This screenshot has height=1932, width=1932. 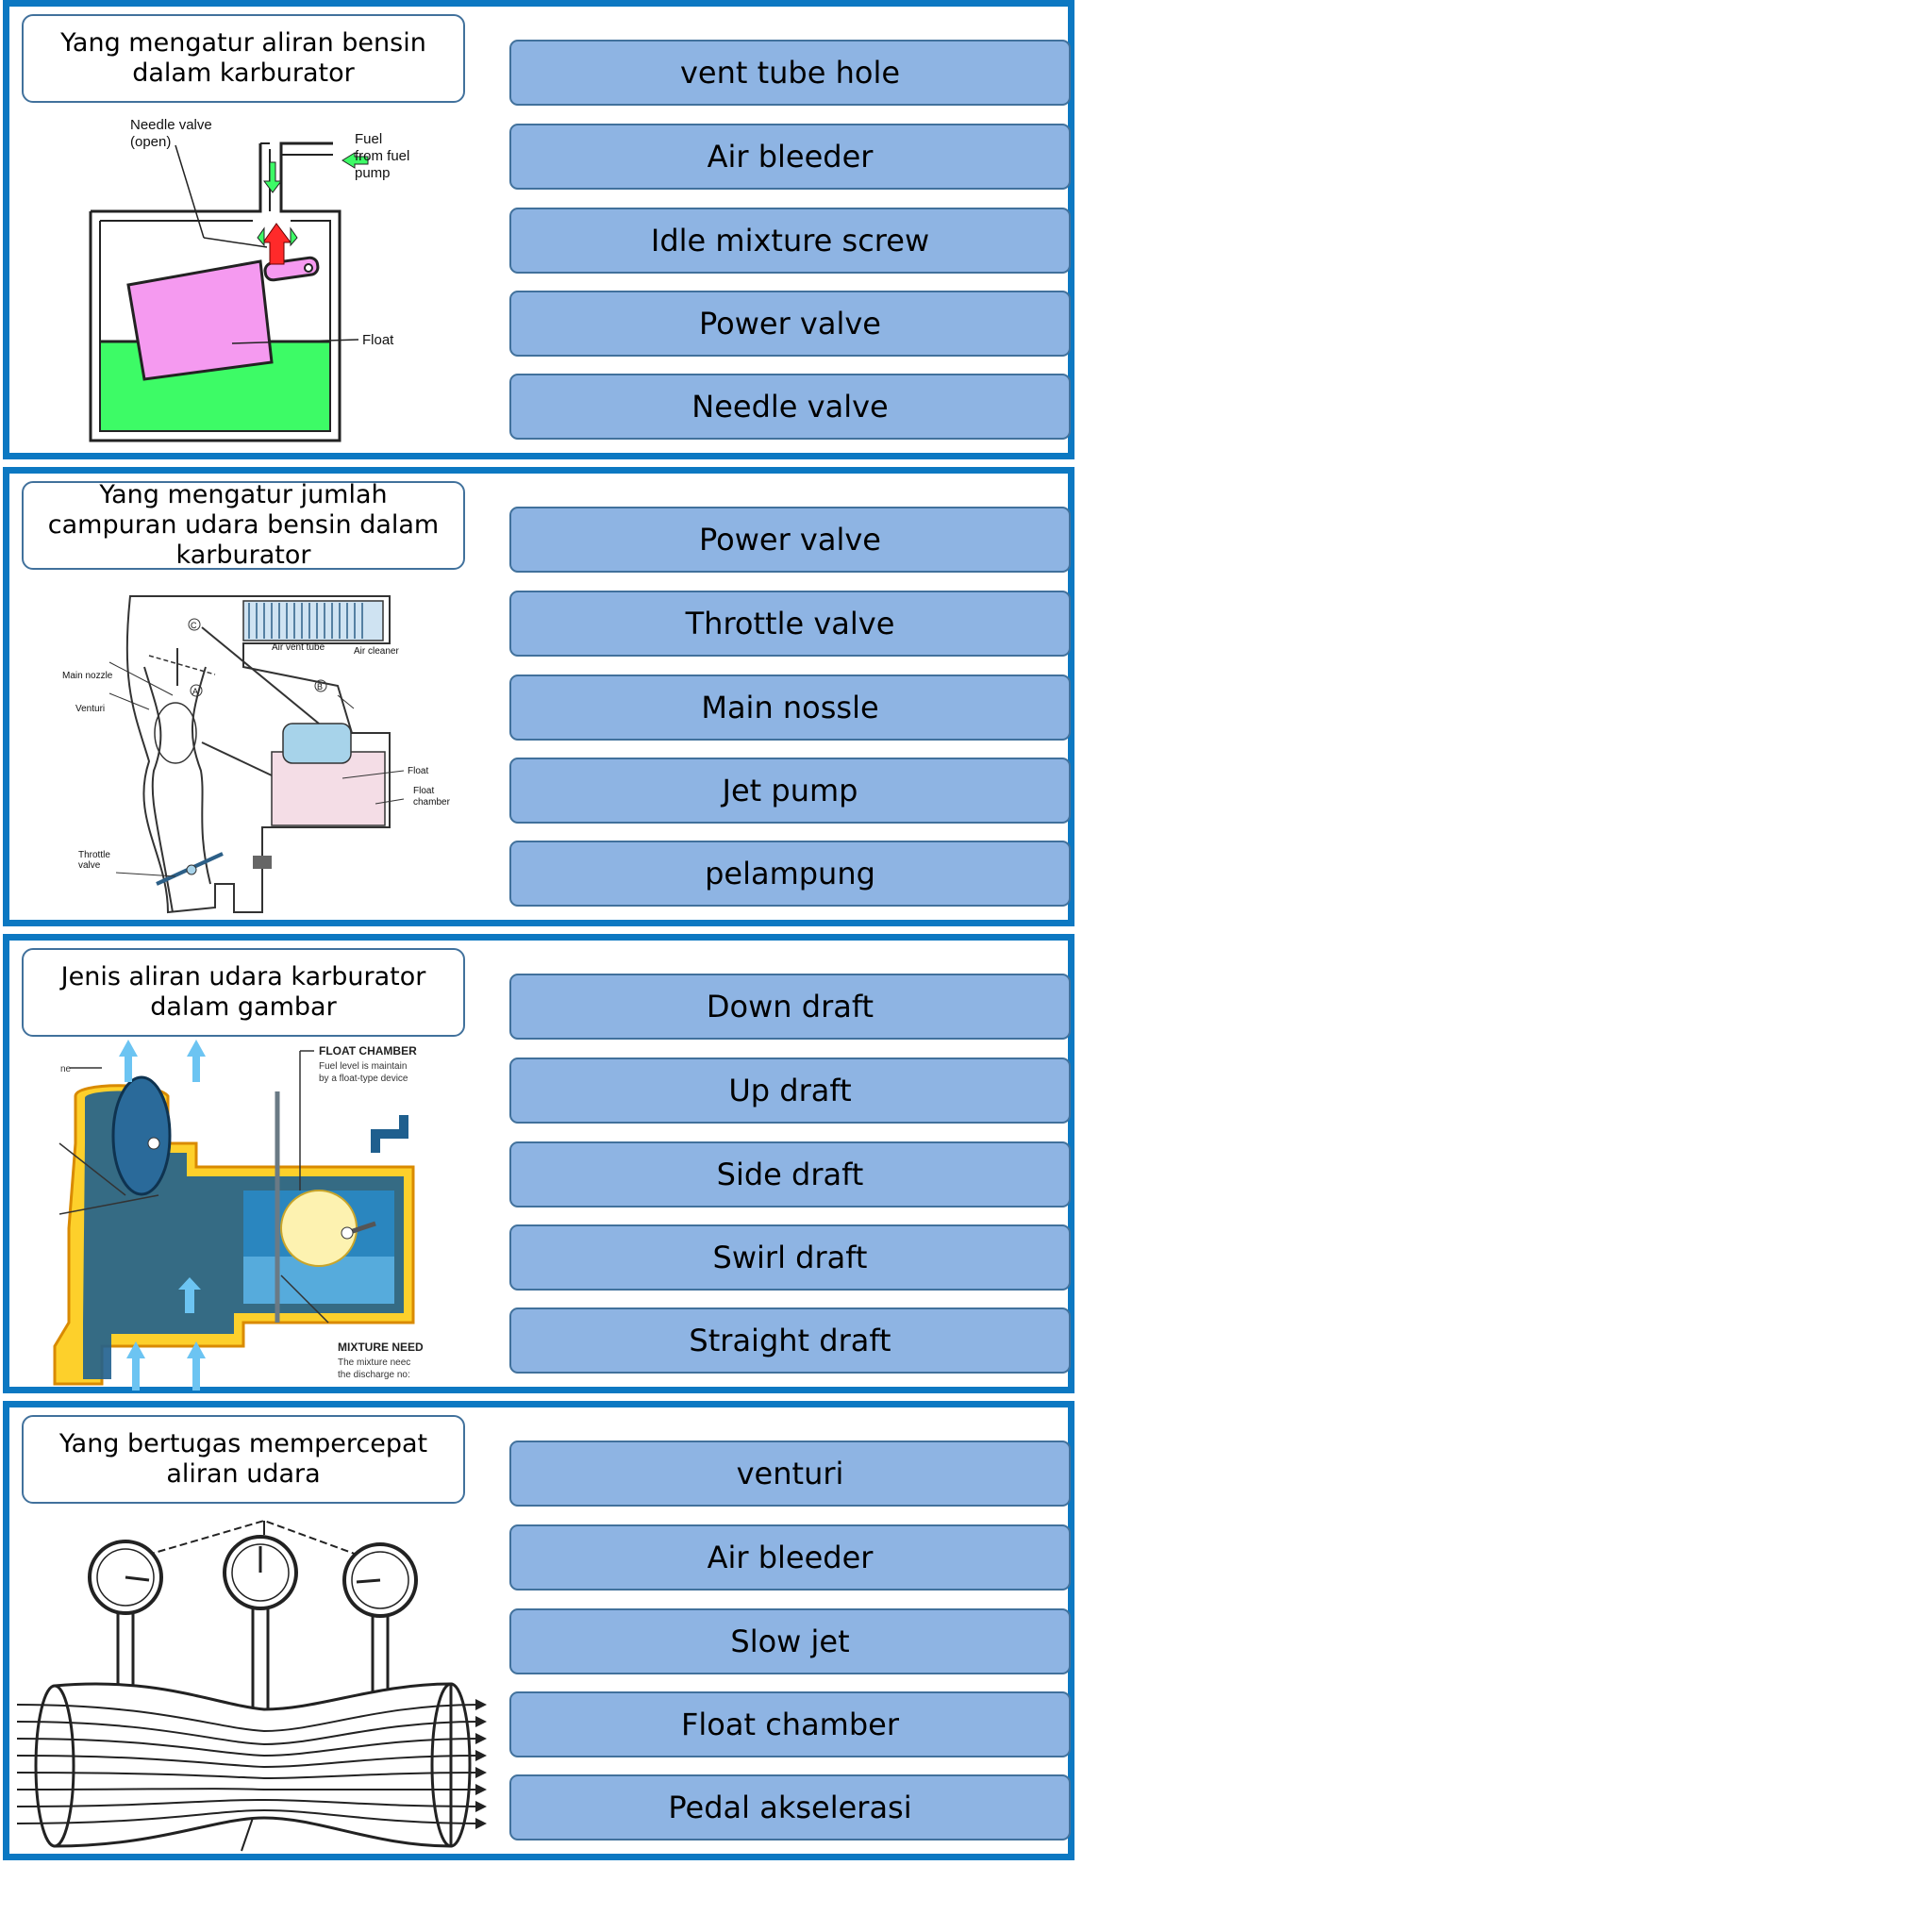 What do you see at coordinates (200, 320) in the screenshot?
I see `float-shape` at bounding box center [200, 320].